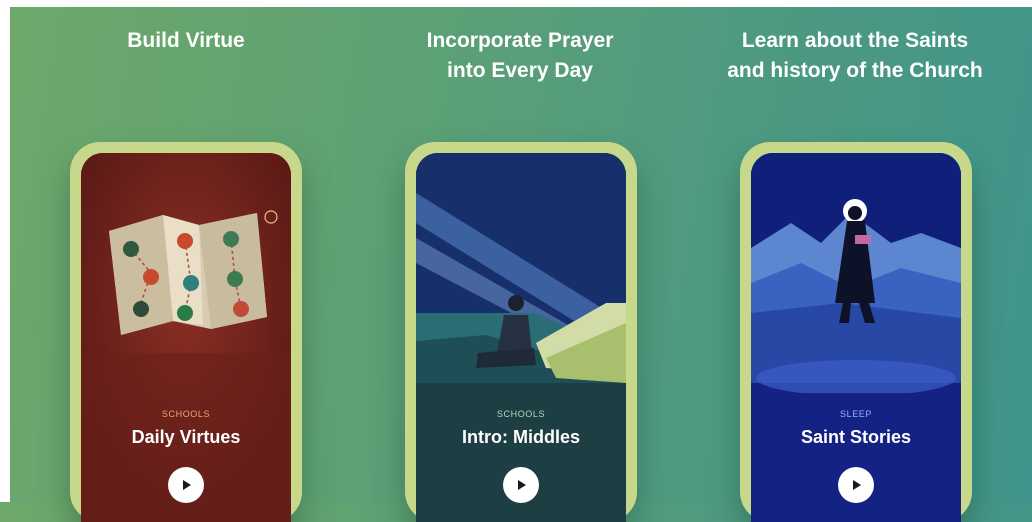 The width and height of the screenshot is (1032, 522). I want to click on screen-intro-middles: SCHOOLS Intro: Middles, so click(521, 337).